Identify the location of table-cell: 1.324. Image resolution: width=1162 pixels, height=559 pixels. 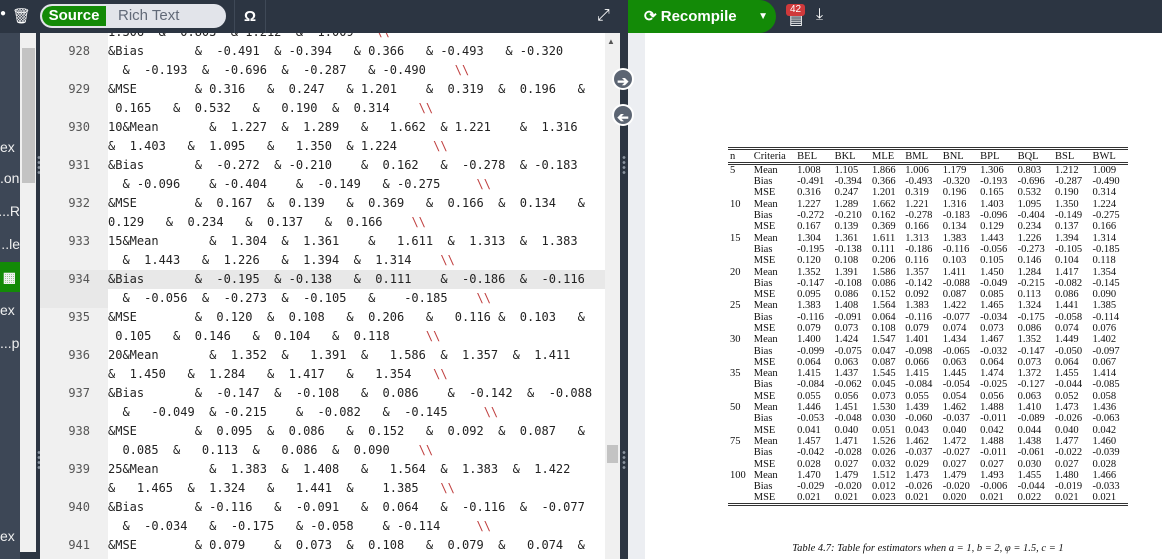
(1029, 306).